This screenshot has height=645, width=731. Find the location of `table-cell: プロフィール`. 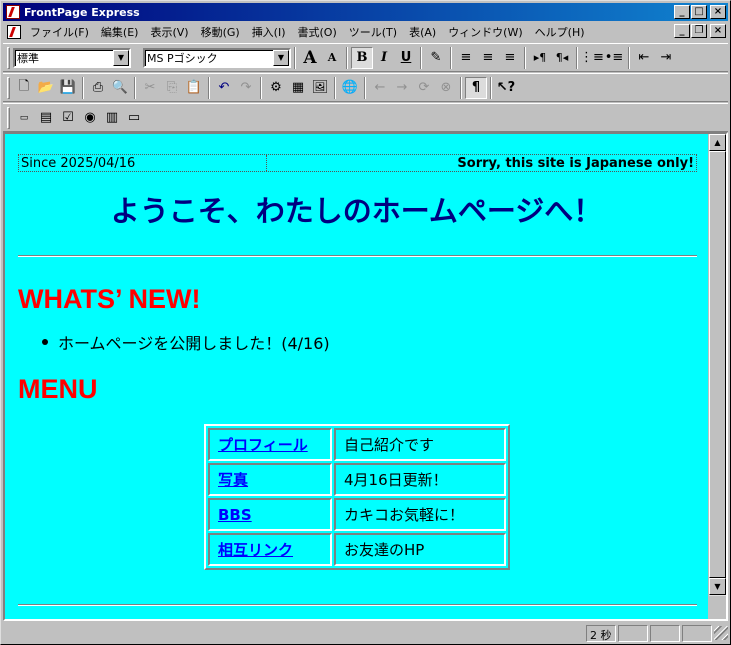

table-cell: プロフィール is located at coordinates (270, 444).